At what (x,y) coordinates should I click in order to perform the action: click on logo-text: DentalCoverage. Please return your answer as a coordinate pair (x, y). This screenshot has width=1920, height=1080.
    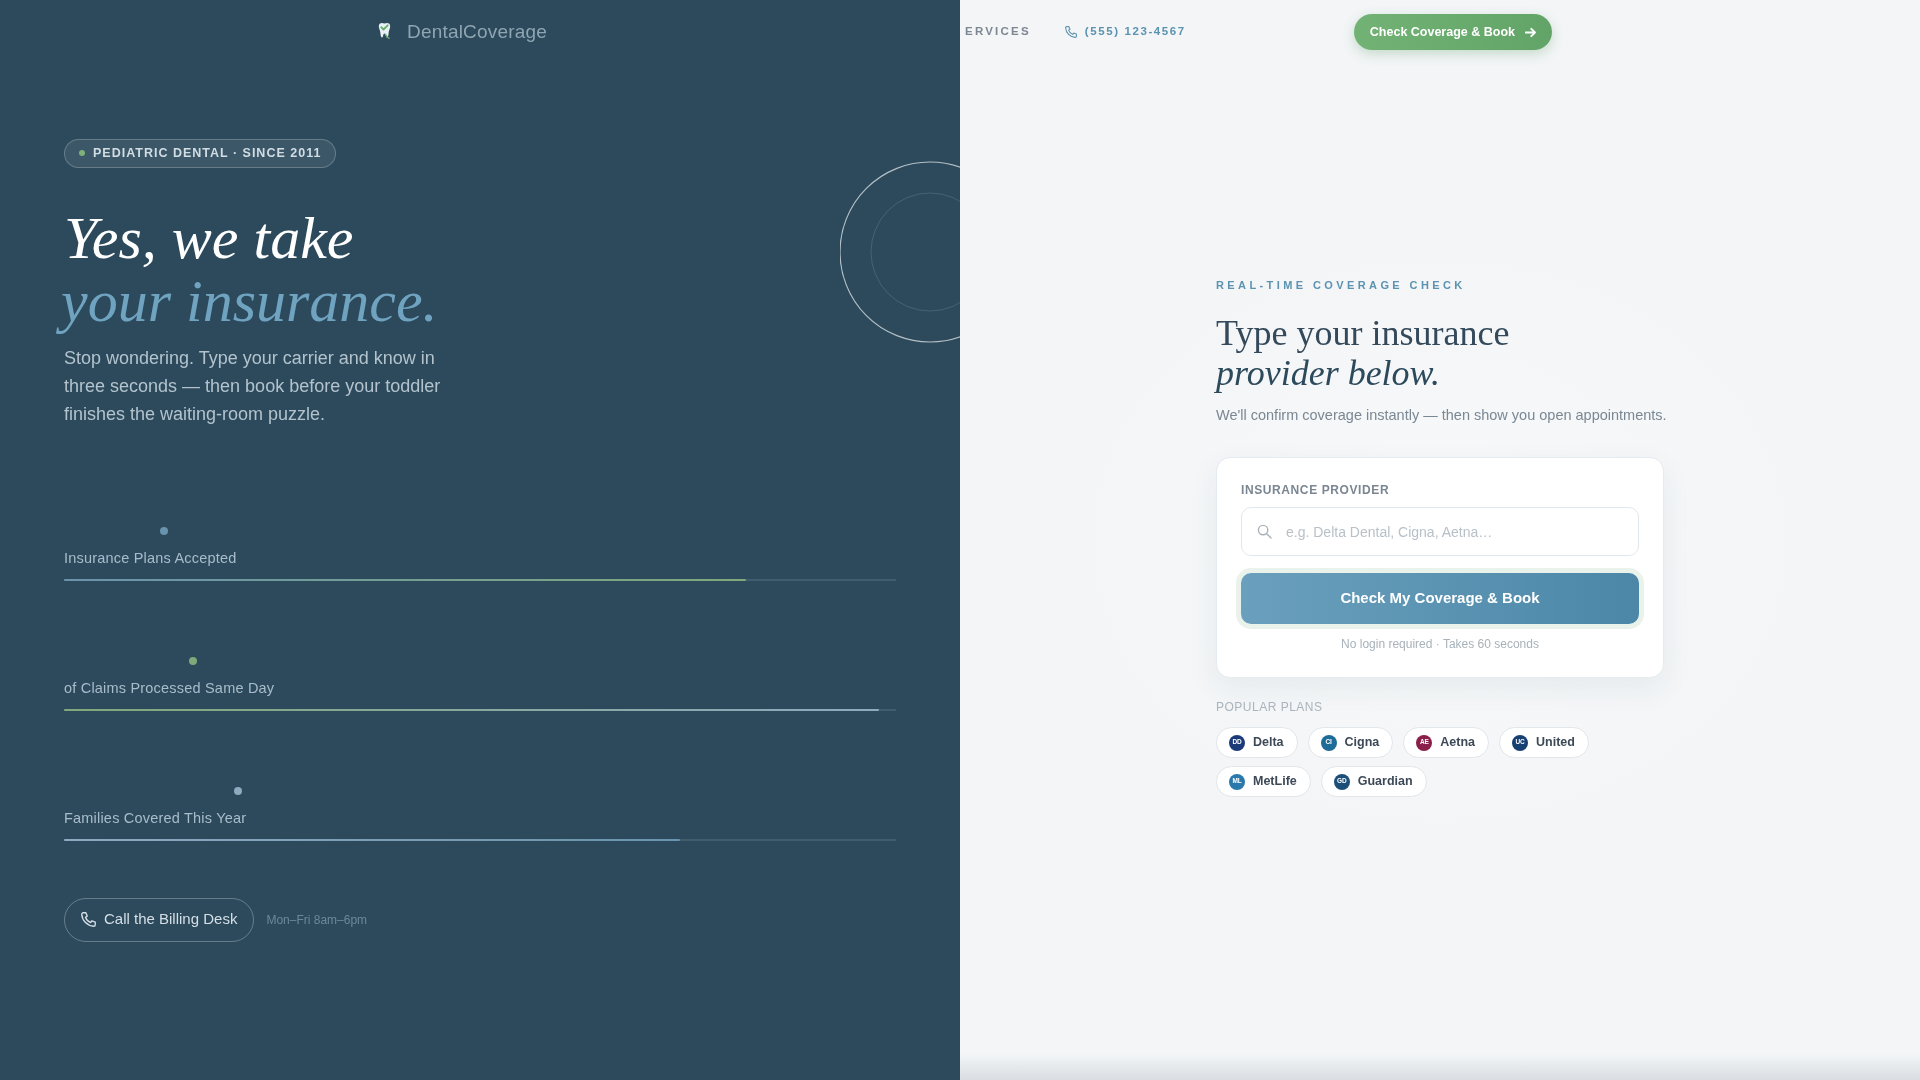
    Looking at the image, I should click on (477, 31).